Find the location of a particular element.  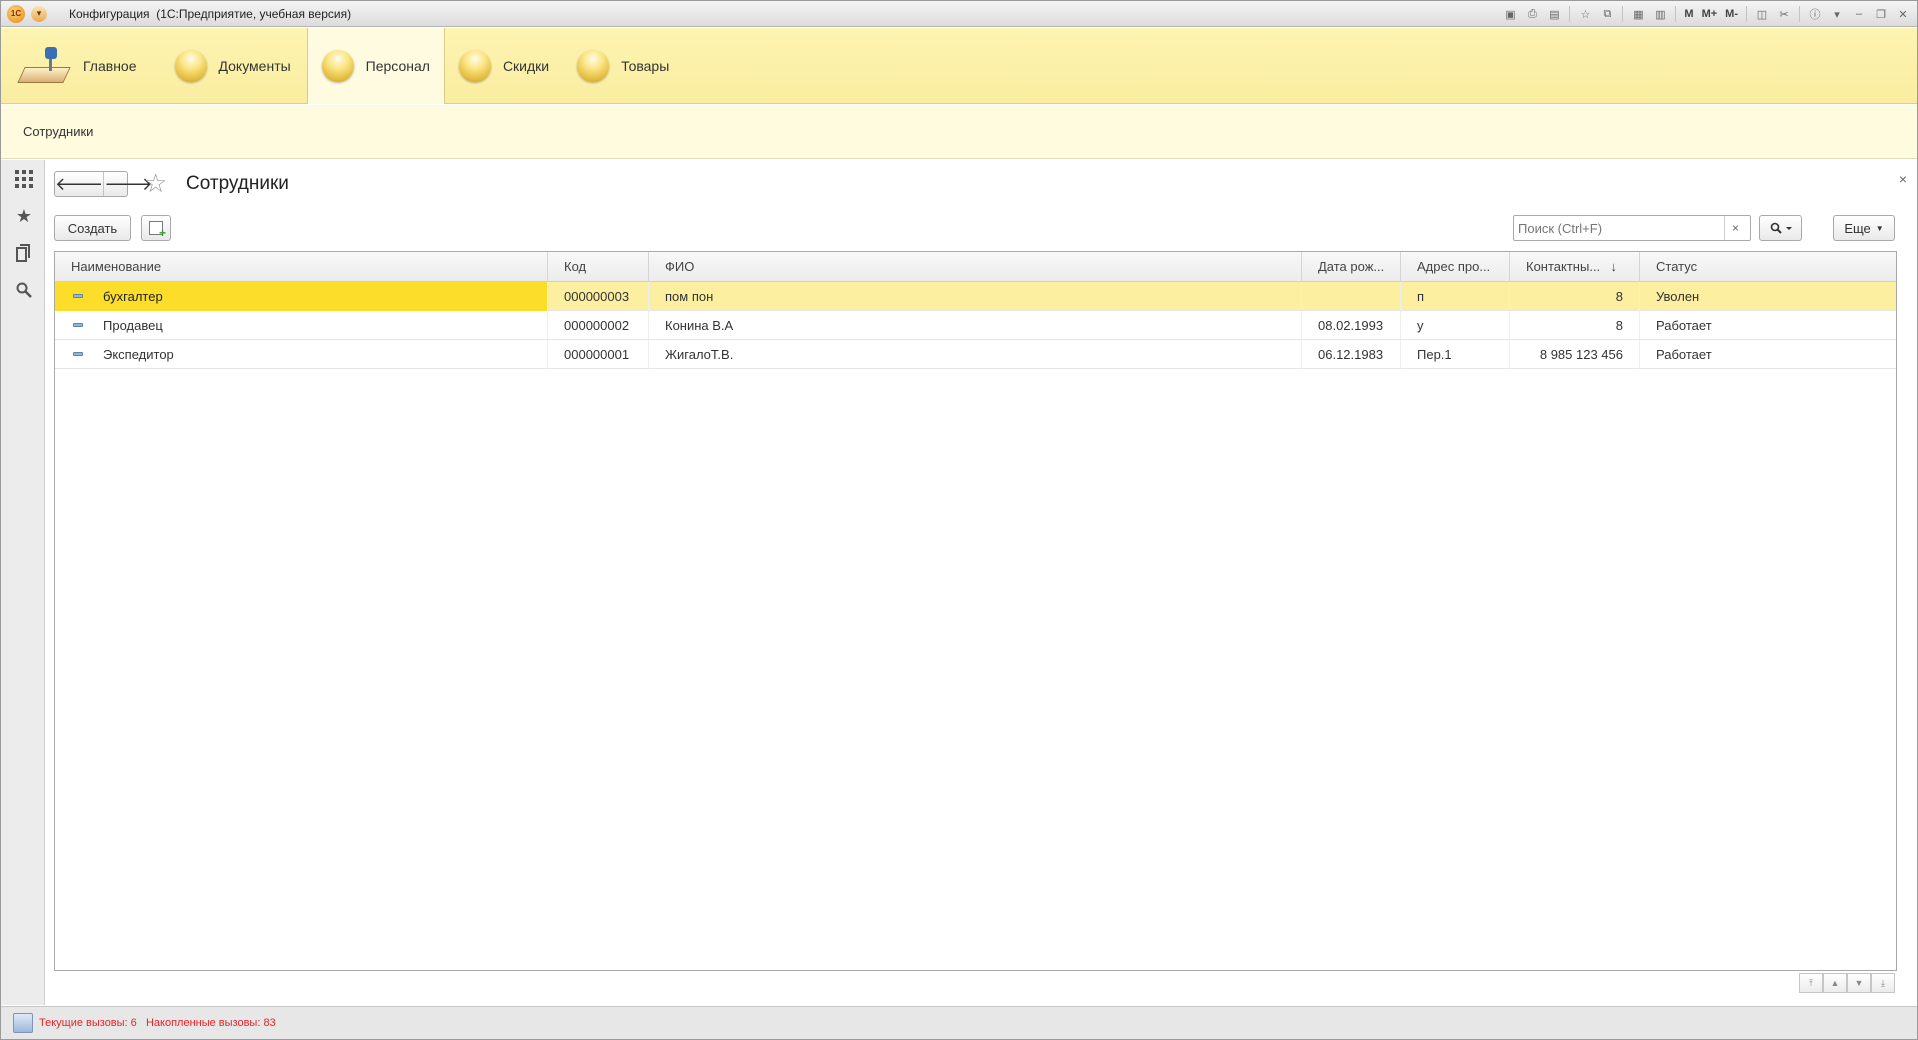

memory-button: M is located at coordinates (1688, 14).